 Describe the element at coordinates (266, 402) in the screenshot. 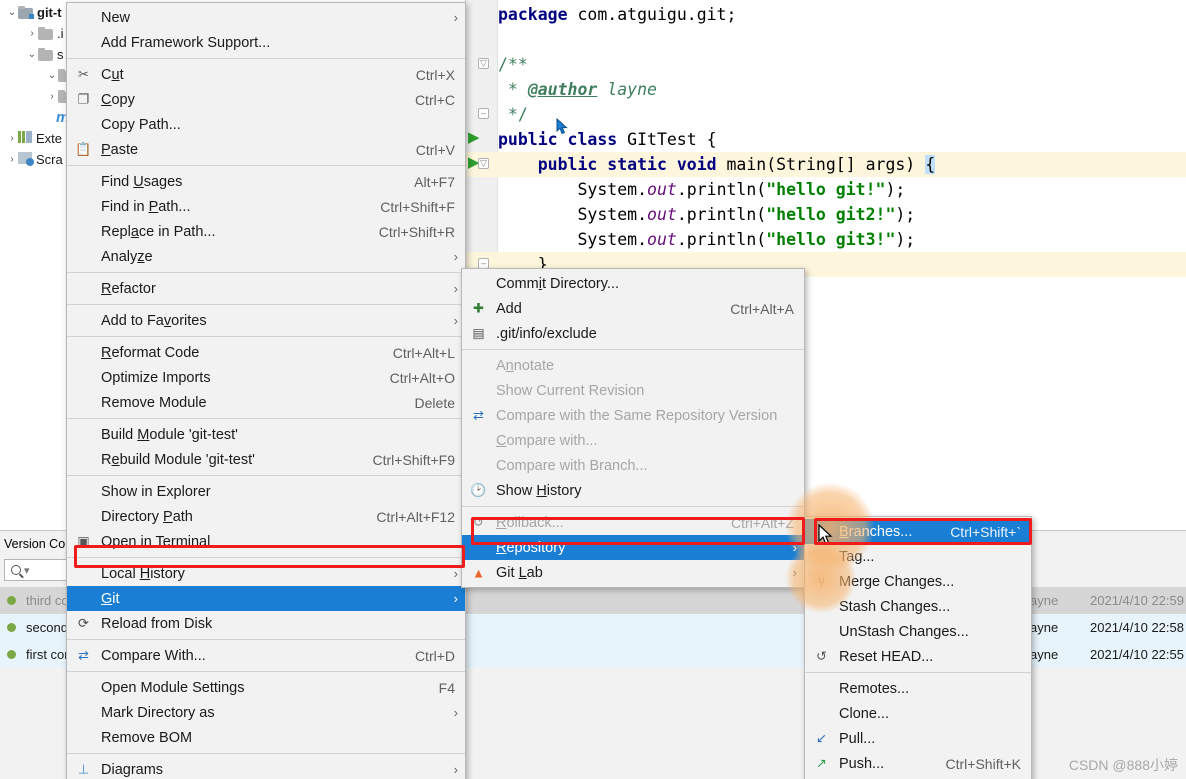

I see `menu-item-remove-module: Remove Module Delete` at that location.